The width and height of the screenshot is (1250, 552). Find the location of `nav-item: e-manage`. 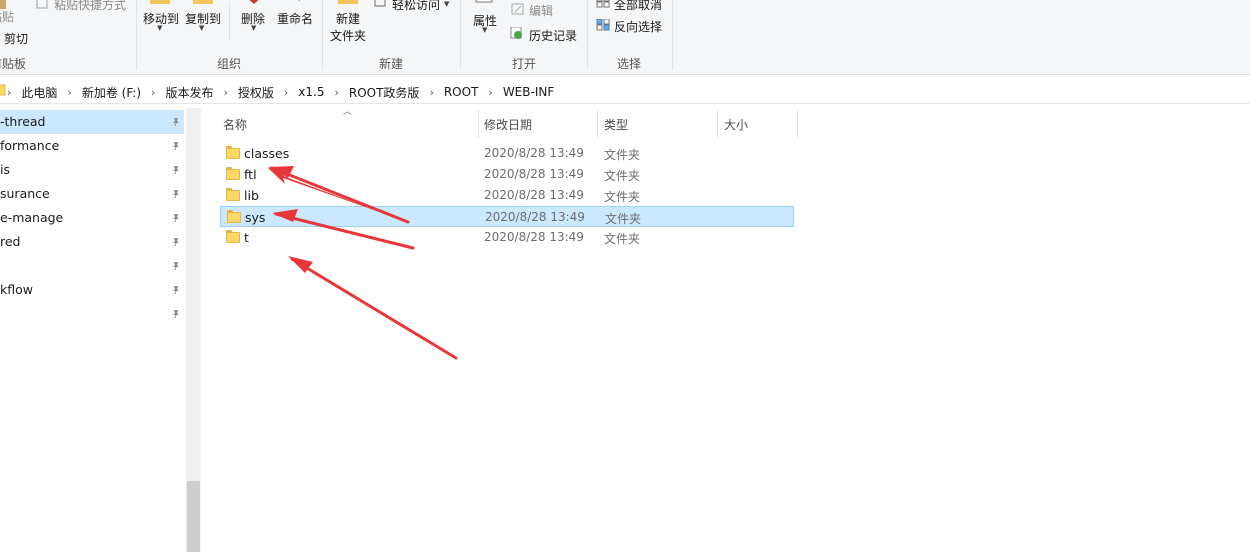

nav-item: e-manage is located at coordinates (92, 218).